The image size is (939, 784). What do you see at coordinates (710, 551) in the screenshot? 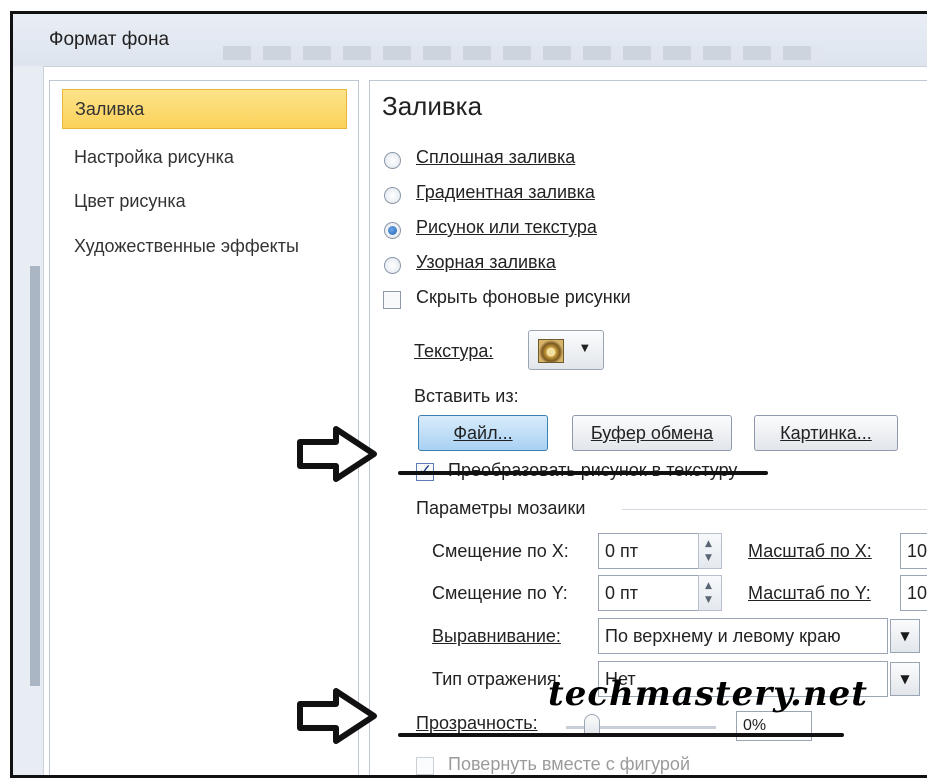
I see `offset-x-stepper: ▲ ▼` at bounding box center [710, 551].